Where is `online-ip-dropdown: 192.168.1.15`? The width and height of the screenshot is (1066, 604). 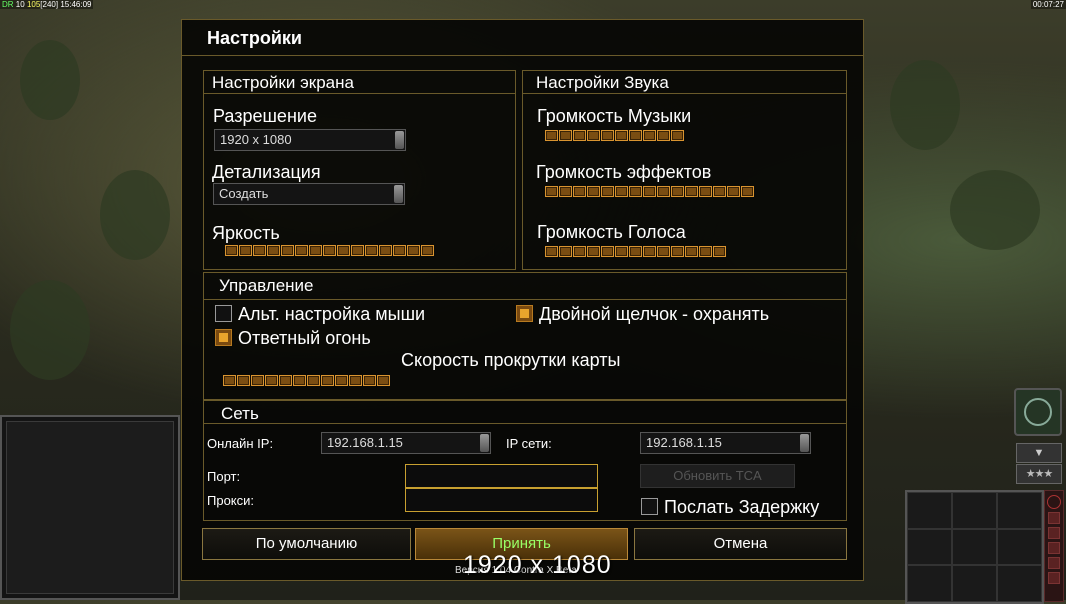 online-ip-dropdown: 192.168.1.15 is located at coordinates (406, 443).